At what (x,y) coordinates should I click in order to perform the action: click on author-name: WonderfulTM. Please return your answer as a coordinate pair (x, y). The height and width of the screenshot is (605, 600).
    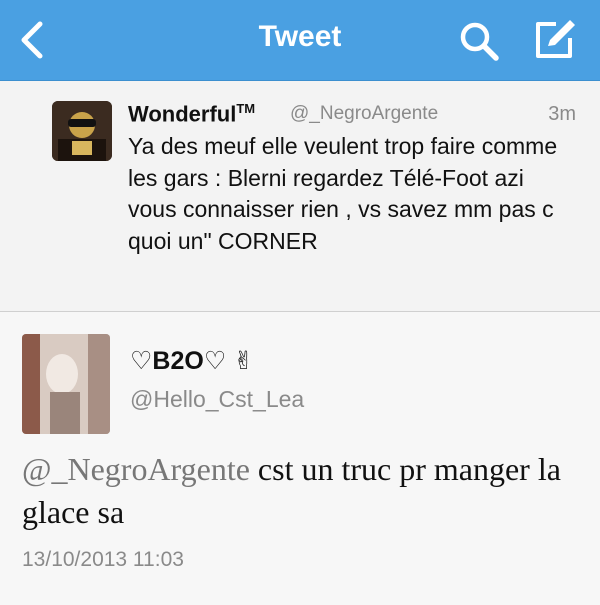
    Looking at the image, I should click on (191, 114).